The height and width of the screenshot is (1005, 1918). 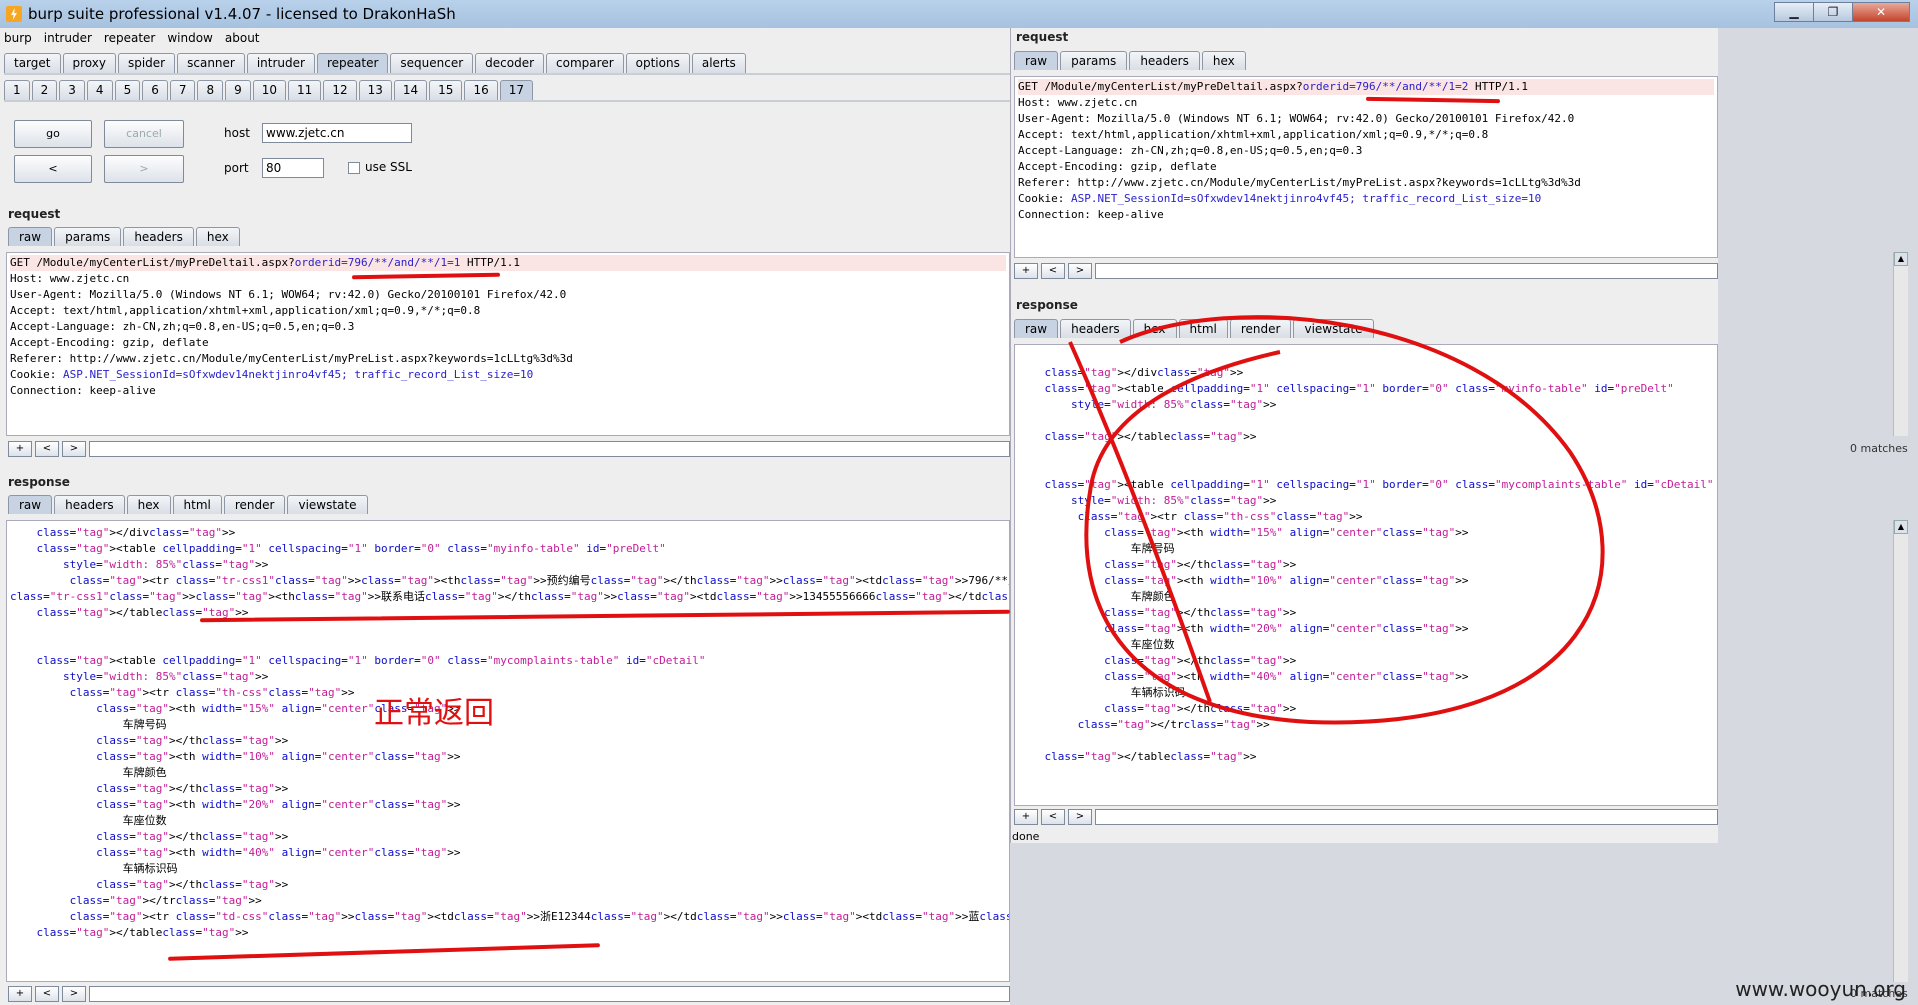 I want to click on port-input: 80, so click(x=293, y=168).